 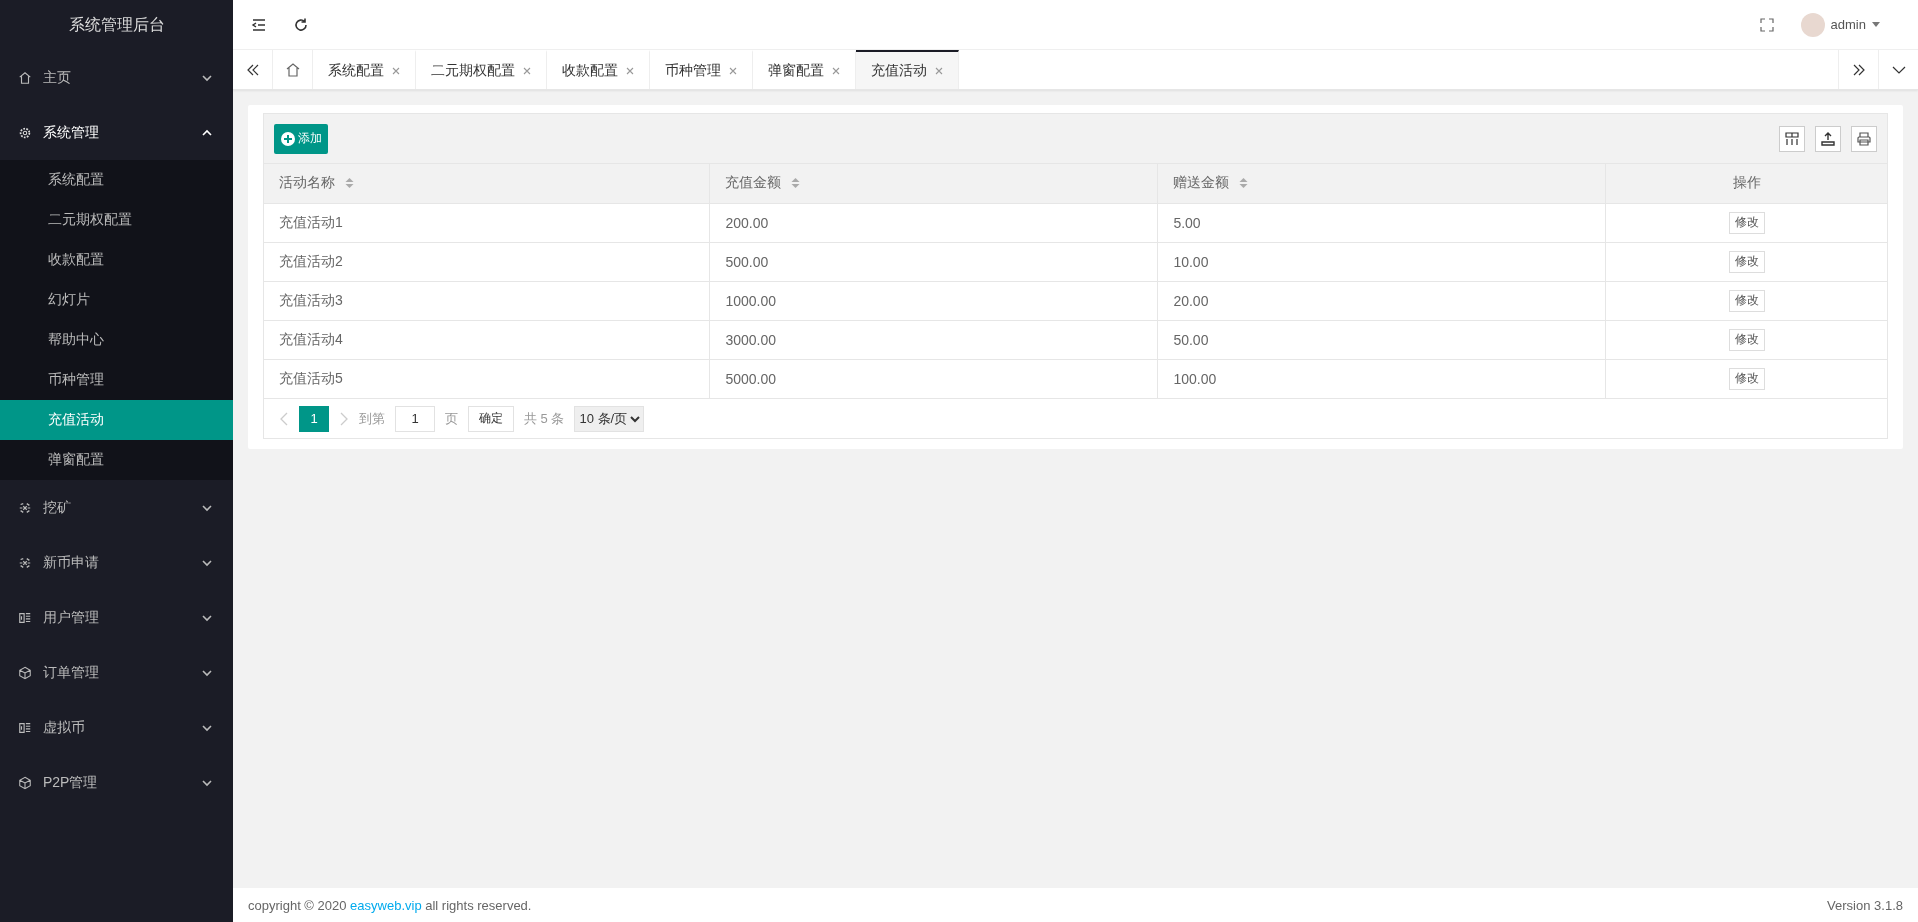 I want to click on table-cell: 50.00, so click(x=1381, y=339).